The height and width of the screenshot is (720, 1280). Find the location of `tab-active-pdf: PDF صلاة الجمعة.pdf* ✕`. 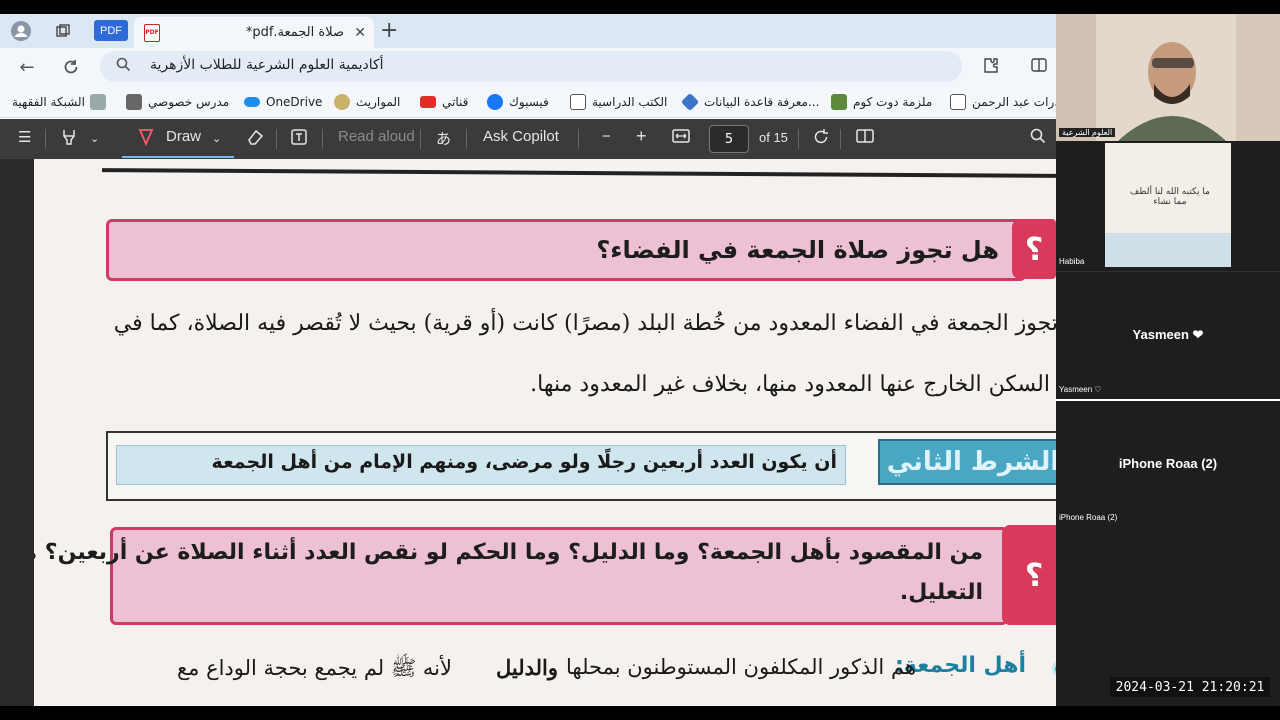

tab-active-pdf: PDF صلاة الجمعة.pdf* ✕ is located at coordinates (254, 32).